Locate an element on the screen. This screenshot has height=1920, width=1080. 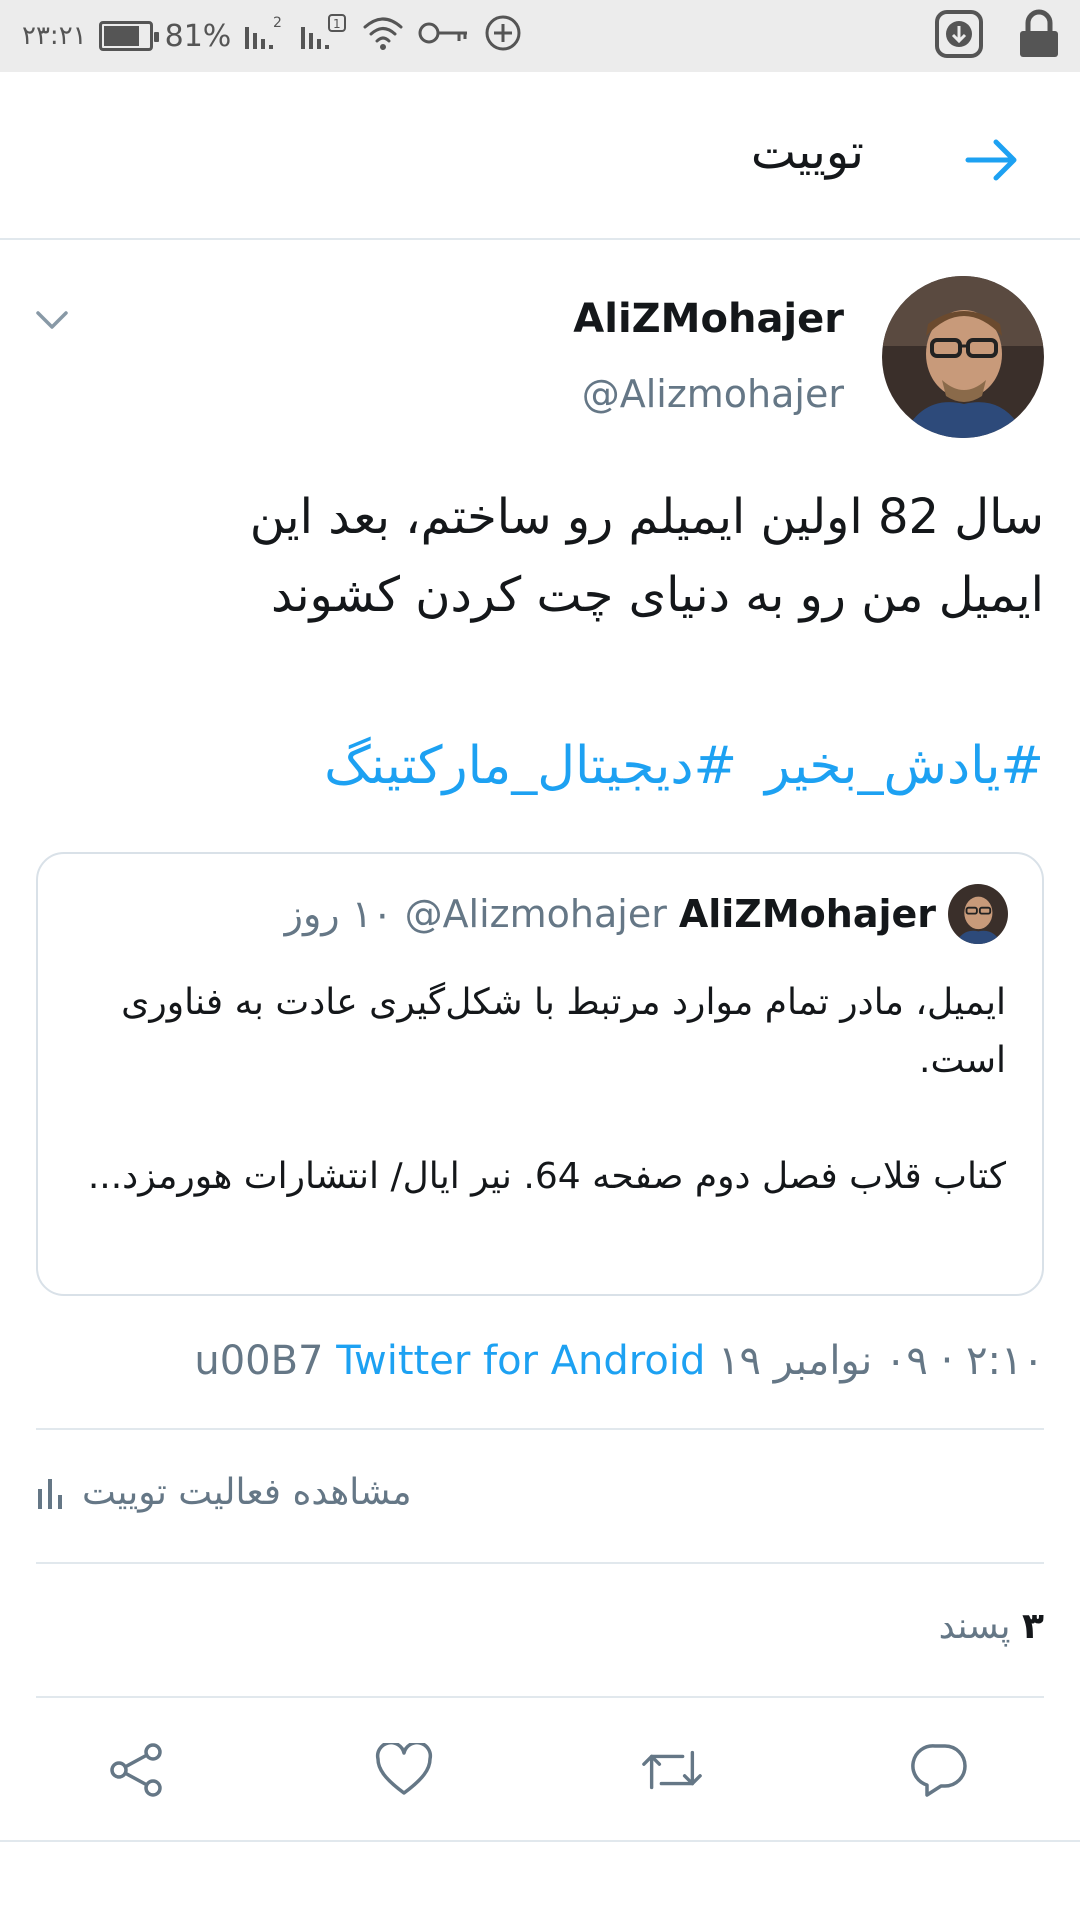
data-saver-icon is located at coordinates (503, 36).